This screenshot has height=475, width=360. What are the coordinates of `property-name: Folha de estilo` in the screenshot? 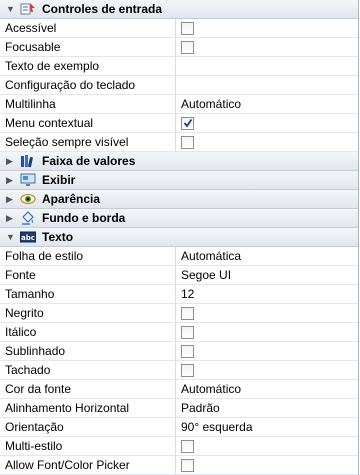 It's located at (88, 256).